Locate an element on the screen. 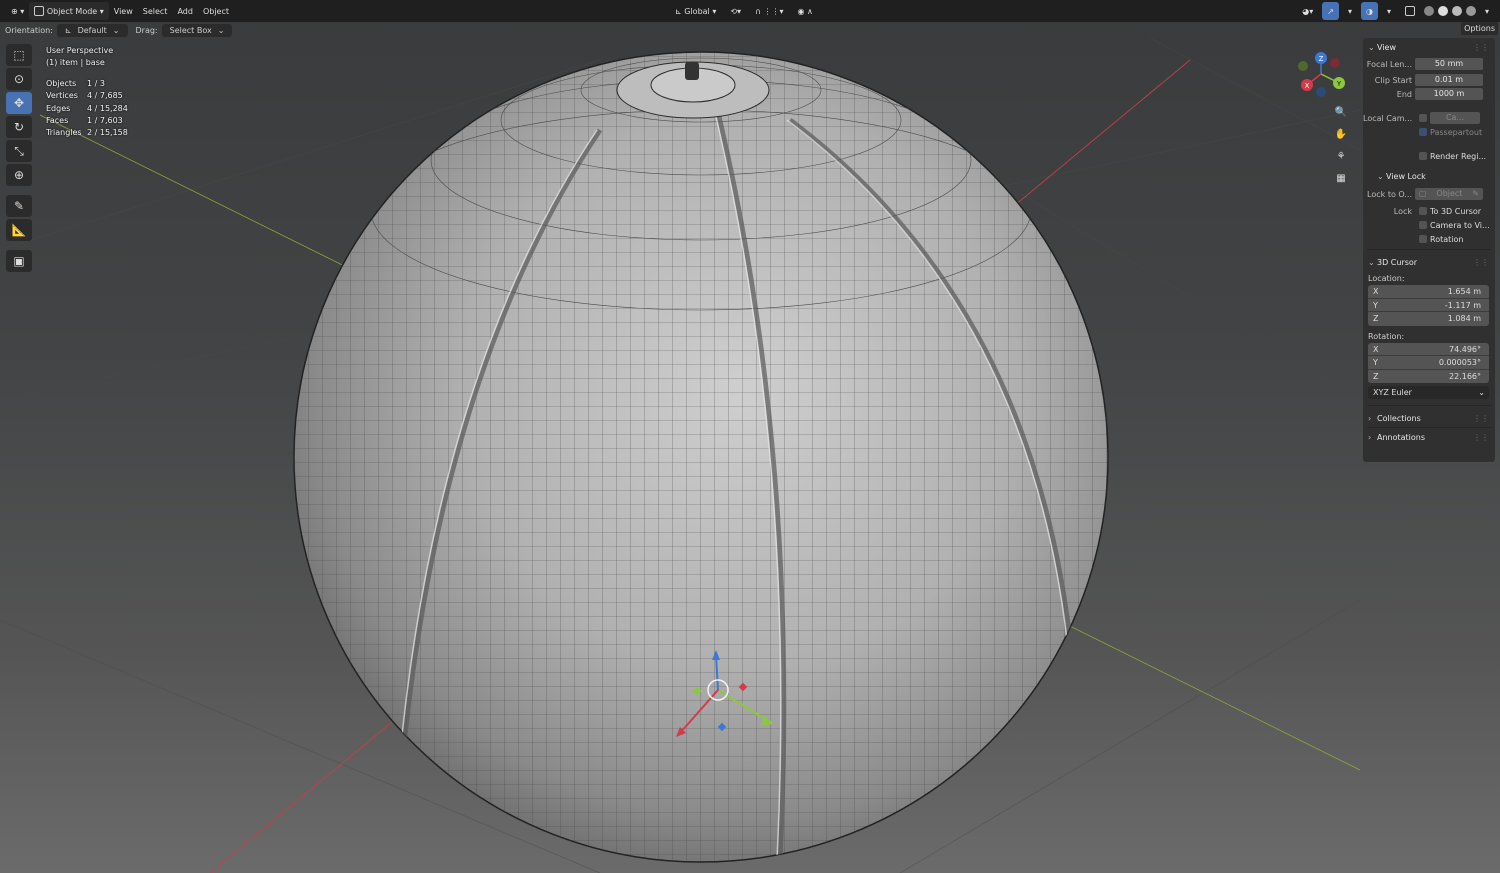 This screenshot has height=873, width=1500. focal-length-field: 50 mm is located at coordinates (1449, 64).